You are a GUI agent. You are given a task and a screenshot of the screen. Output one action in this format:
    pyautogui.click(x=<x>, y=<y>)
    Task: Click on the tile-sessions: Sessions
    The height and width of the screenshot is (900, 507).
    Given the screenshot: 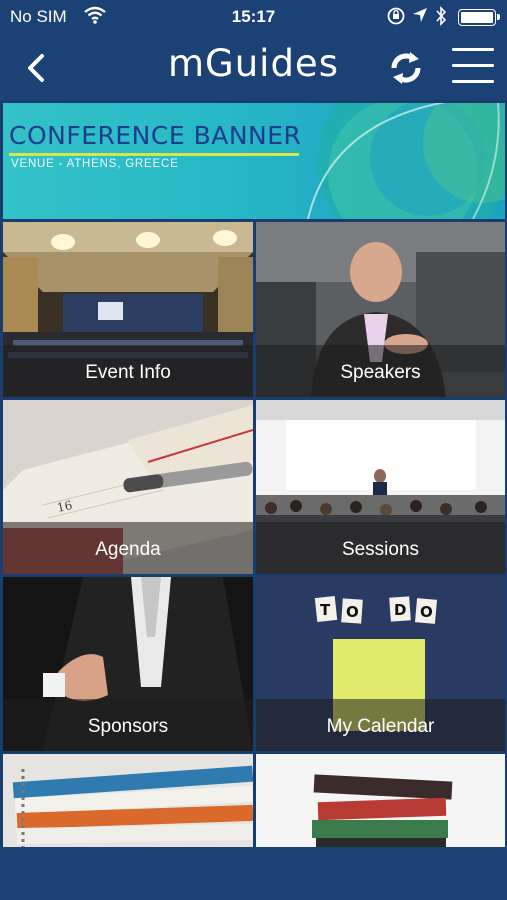 What is the action you would take?
    pyautogui.click(x=380, y=487)
    